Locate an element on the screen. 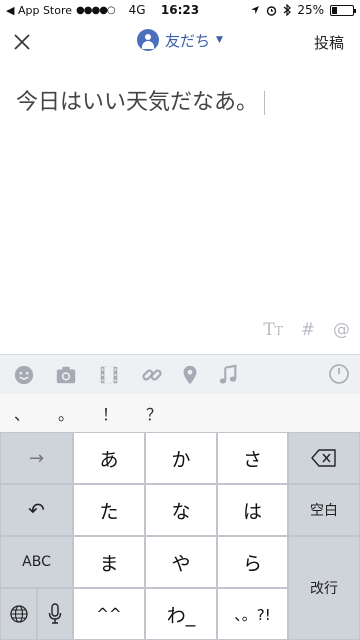  delete-key is located at coordinates (324, 458).